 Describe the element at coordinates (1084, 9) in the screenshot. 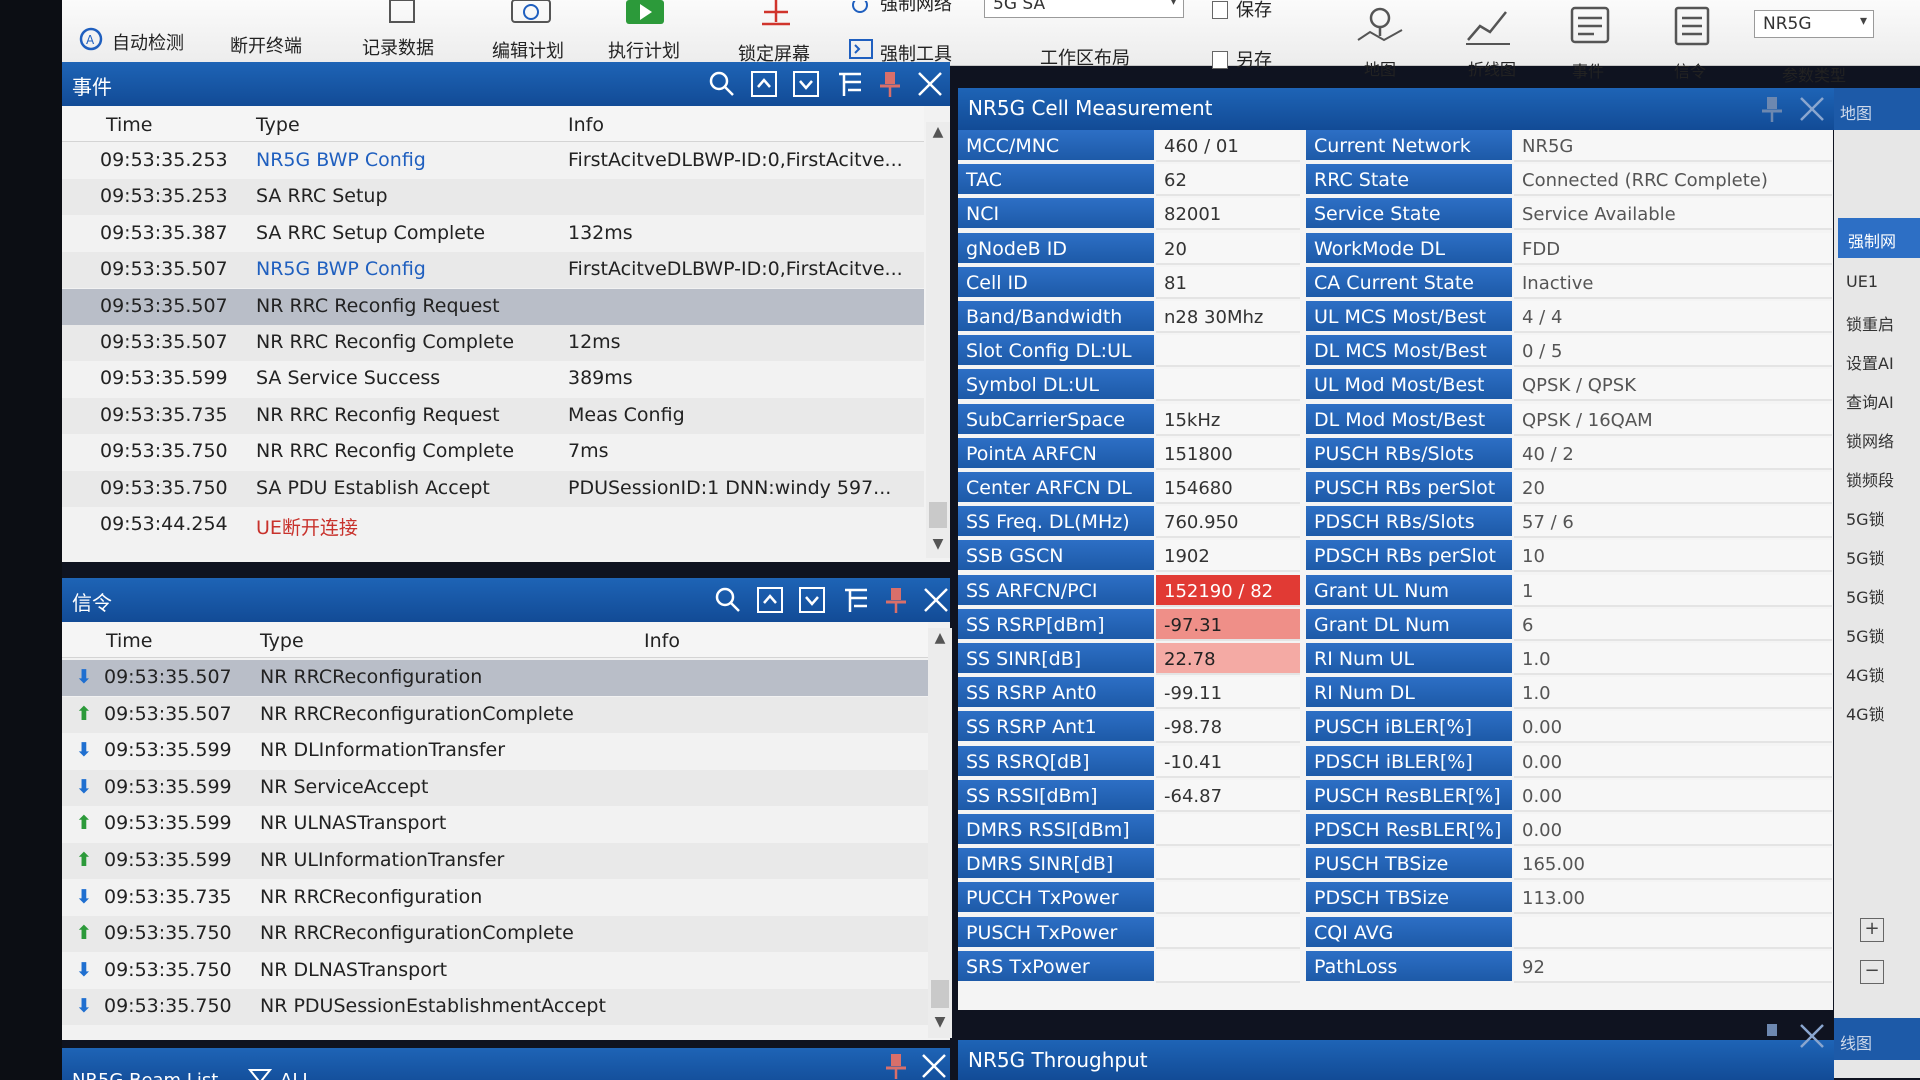

I see `mode-select: 5G SA ▾` at that location.